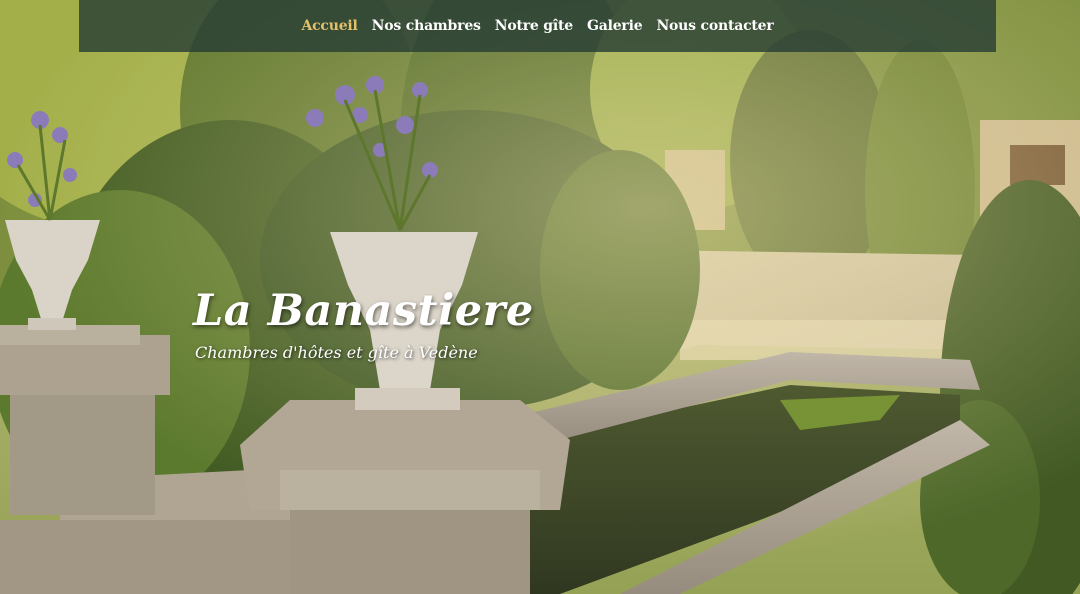 The width and height of the screenshot is (1080, 594). I want to click on nav-item-galerie: Galerie, so click(615, 26).